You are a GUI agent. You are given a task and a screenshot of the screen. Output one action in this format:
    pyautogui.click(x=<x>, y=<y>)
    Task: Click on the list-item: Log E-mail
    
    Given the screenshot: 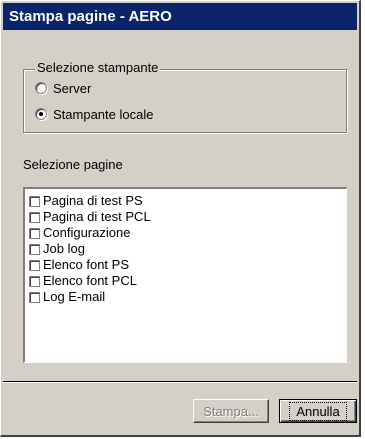 What is the action you would take?
    pyautogui.click(x=187, y=297)
    